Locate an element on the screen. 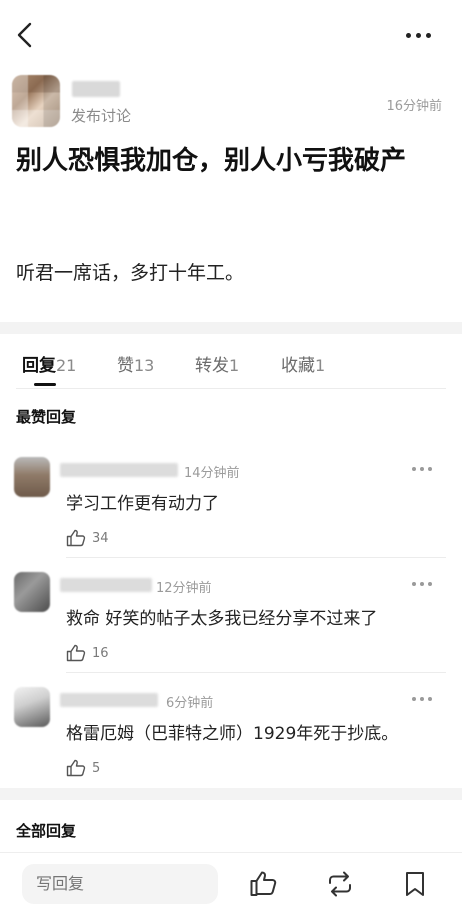  tab-count: 21 is located at coordinates (66, 365).